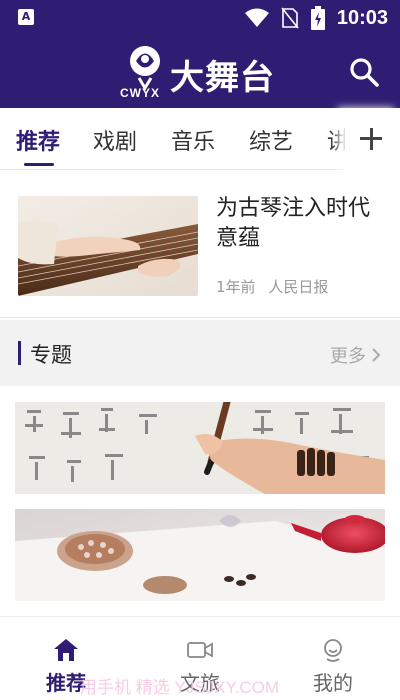 The image size is (400, 700). I want to click on video-camera-icon, so click(200, 650).